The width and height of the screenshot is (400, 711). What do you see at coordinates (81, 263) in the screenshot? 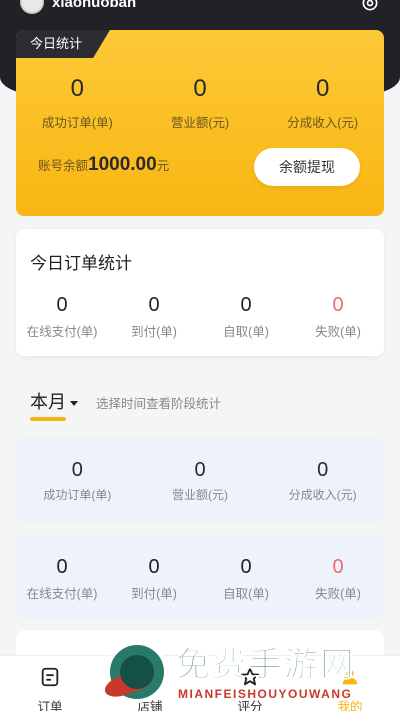
I see `card-title: 今日订单统计` at bounding box center [81, 263].